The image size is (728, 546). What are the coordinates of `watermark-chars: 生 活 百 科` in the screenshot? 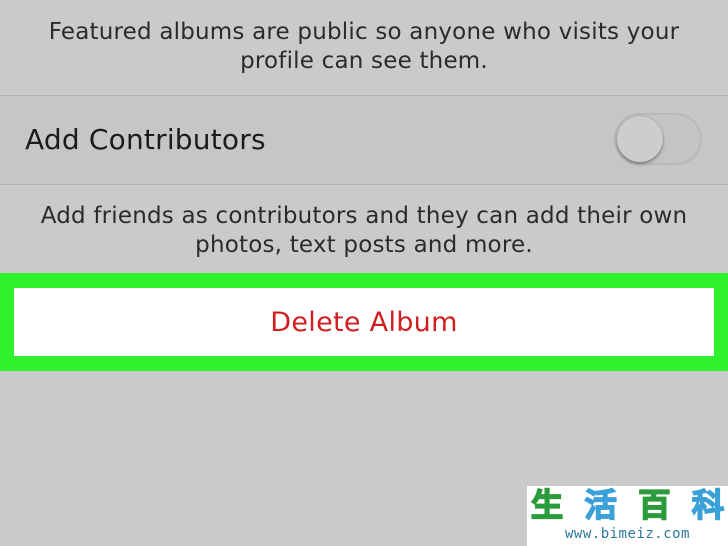 It's located at (627, 505).